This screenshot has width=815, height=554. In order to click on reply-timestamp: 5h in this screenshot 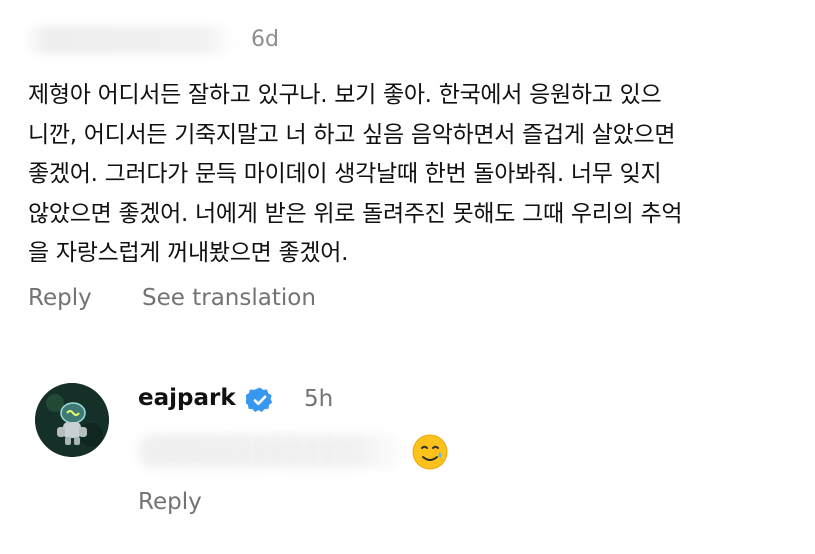, I will do `click(319, 399)`.